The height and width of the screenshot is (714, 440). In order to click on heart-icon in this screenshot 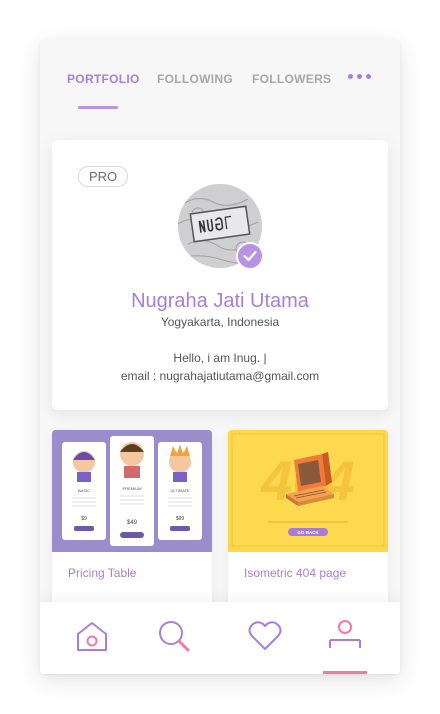, I will do `click(265, 635)`.